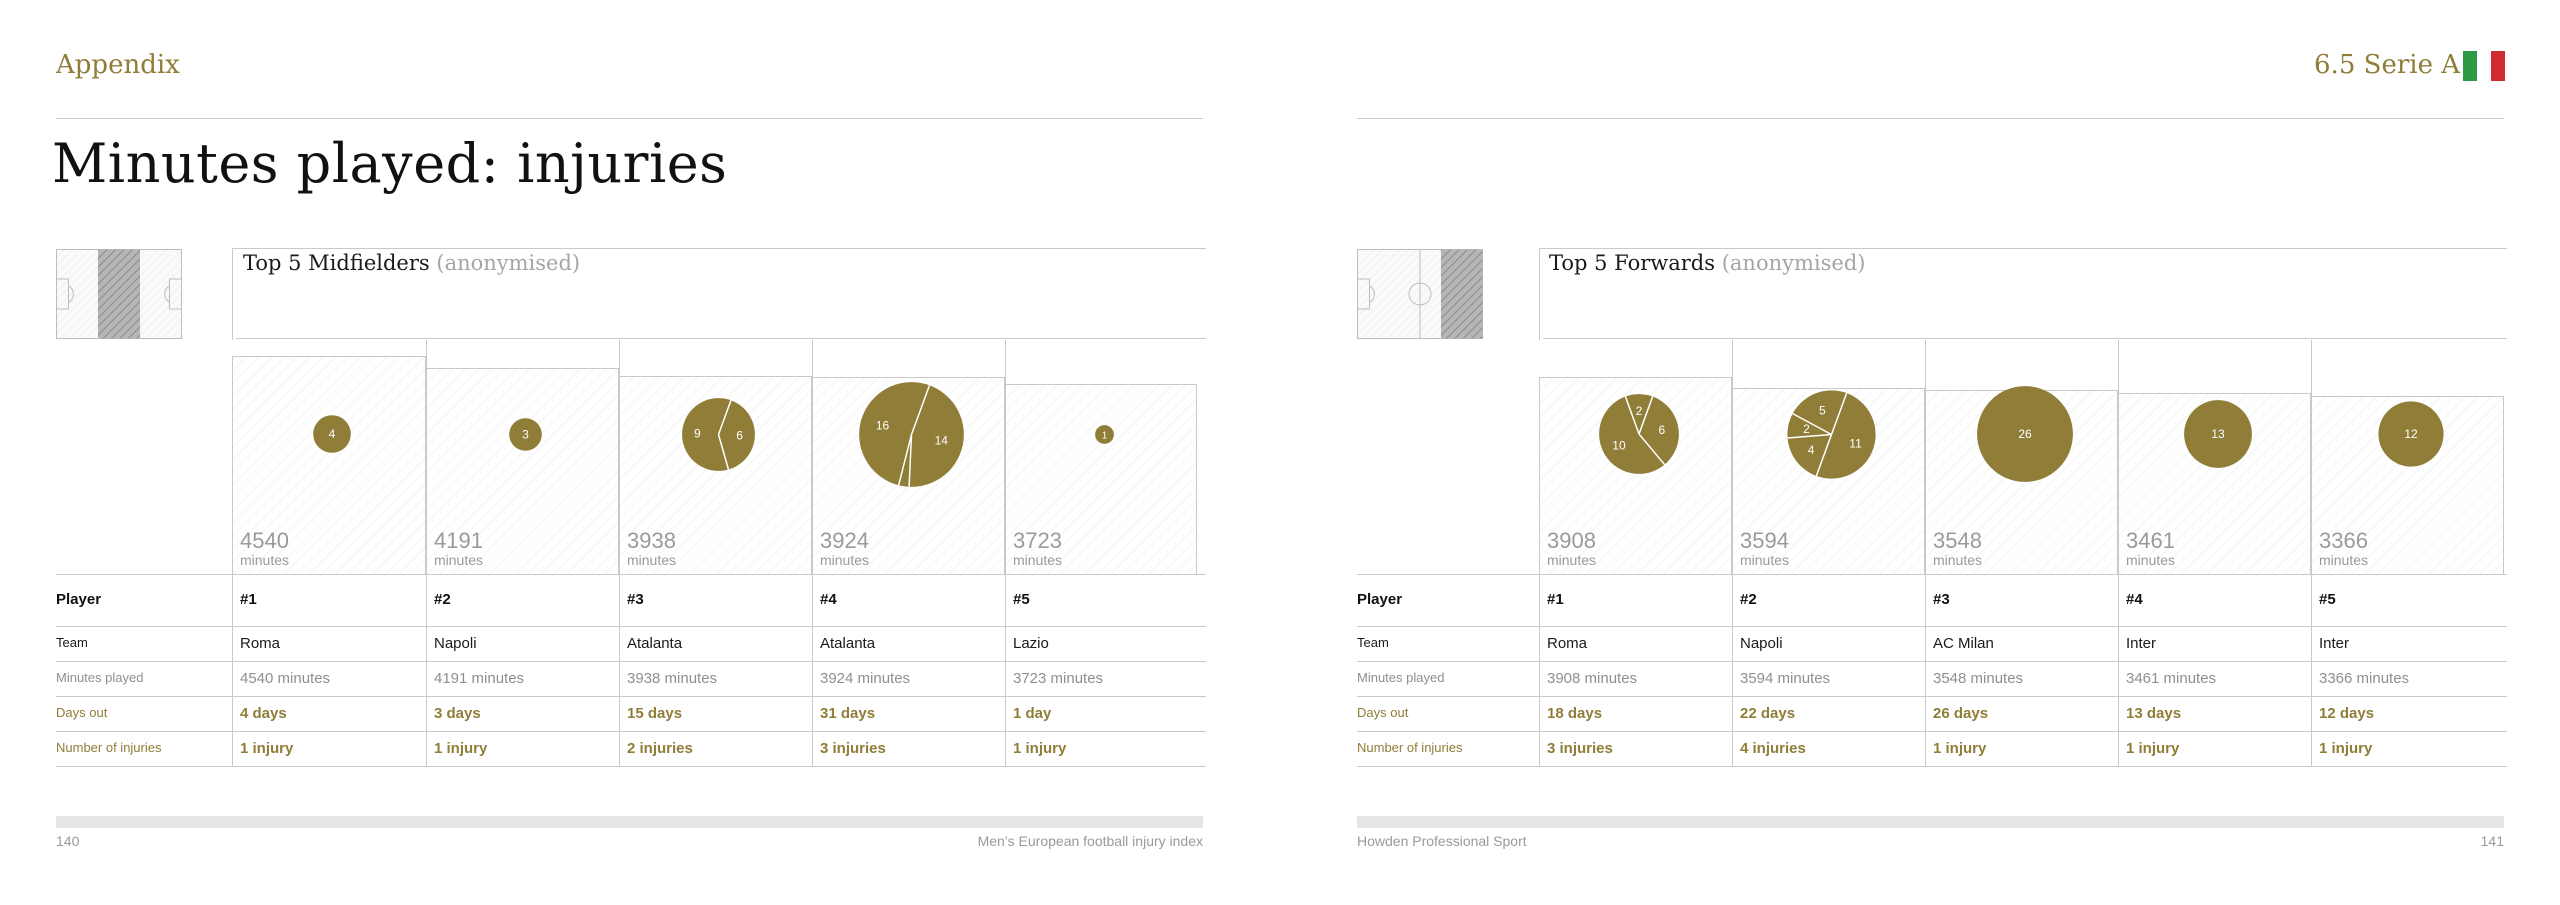 The width and height of the screenshot is (2560, 905). Describe the element at coordinates (651, 540) in the screenshot. I see `minutes-value: 3938` at that location.